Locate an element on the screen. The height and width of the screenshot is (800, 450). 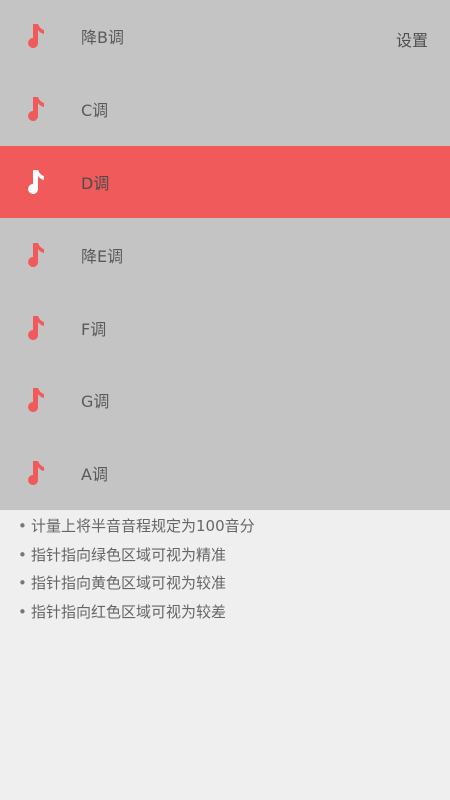
list-item: • 计量上将半音音程规定为100音分 is located at coordinates (228, 526).